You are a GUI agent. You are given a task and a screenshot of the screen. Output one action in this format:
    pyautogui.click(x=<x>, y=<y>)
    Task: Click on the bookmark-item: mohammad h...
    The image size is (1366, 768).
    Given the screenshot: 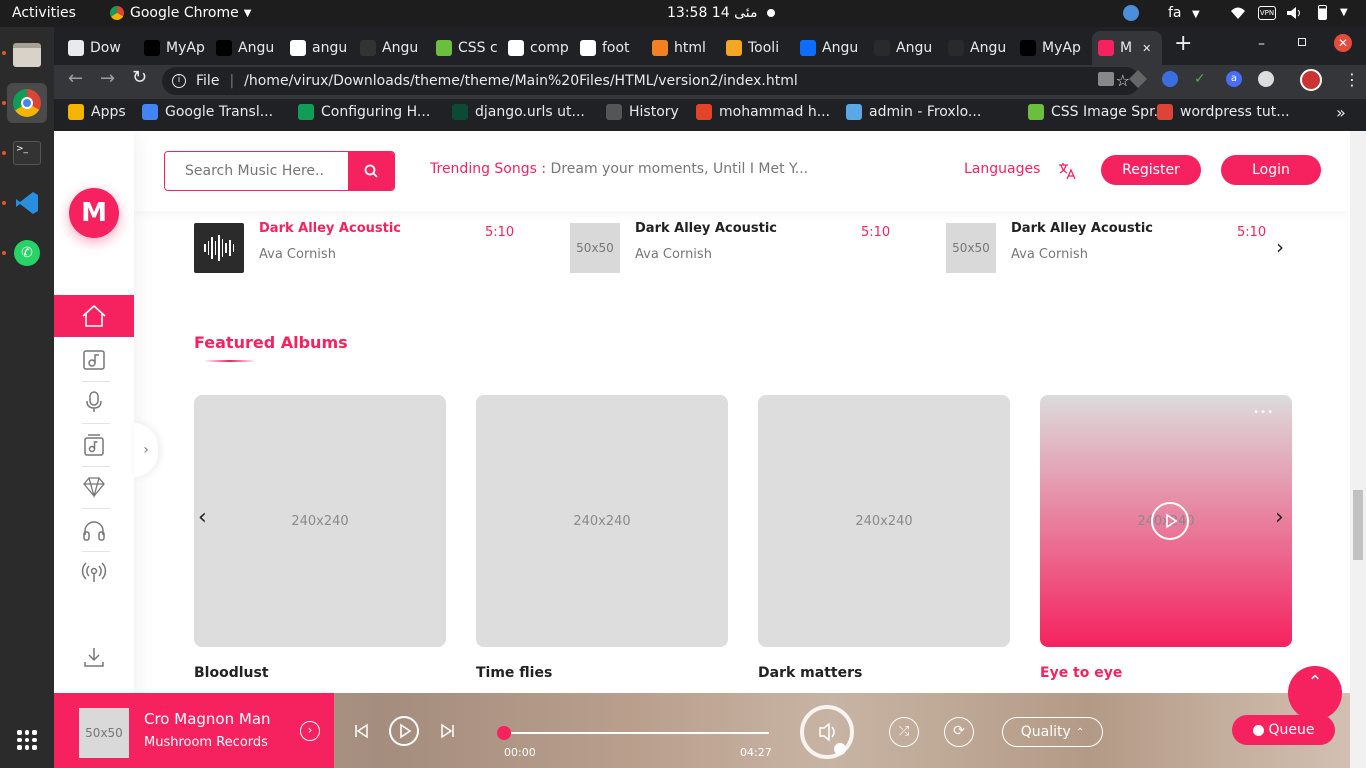 What is the action you would take?
    pyautogui.click(x=763, y=112)
    